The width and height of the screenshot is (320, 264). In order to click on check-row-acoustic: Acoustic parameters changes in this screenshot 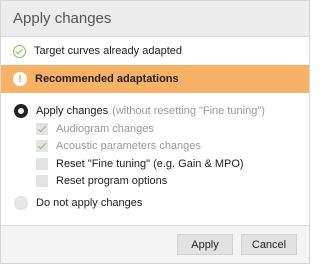, I will do `click(172, 147)`.